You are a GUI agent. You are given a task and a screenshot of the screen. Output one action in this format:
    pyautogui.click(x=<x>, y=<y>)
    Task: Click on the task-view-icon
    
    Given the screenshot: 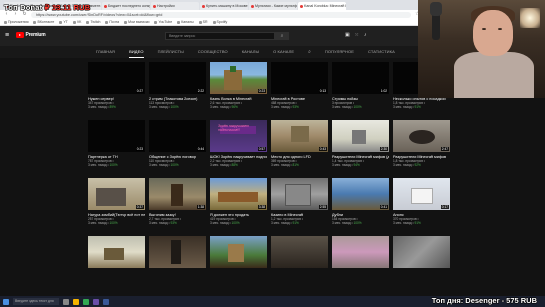 What is the action you would take?
    pyautogui.click(x=66, y=301)
    